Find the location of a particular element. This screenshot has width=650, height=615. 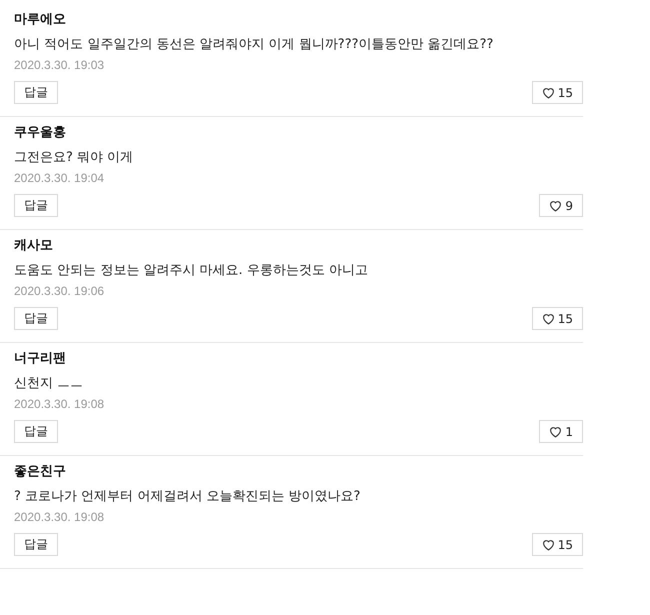

comment-text: 그전은요? 뭐야 이게 is located at coordinates (74, 158).